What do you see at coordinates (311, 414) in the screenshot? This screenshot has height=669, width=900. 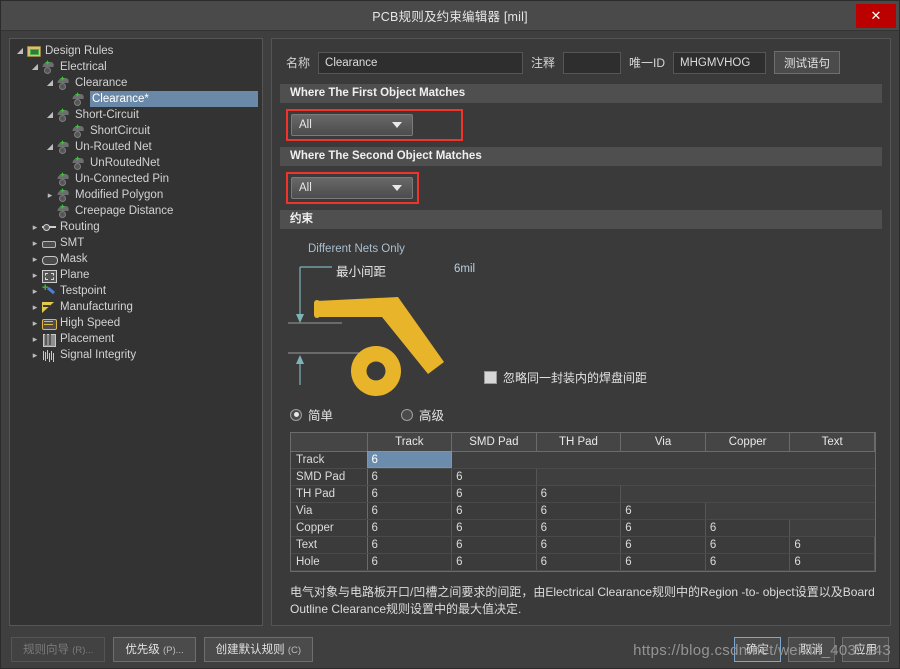 I see `radio-simple: 简单` at bounding box center [311, 414].